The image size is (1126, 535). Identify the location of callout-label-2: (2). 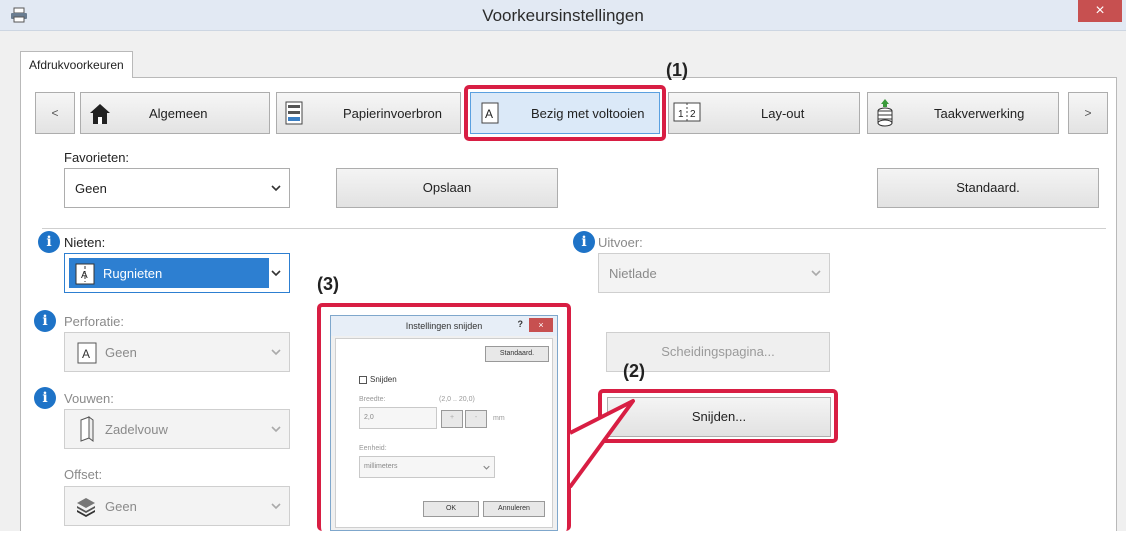
(634, 371).